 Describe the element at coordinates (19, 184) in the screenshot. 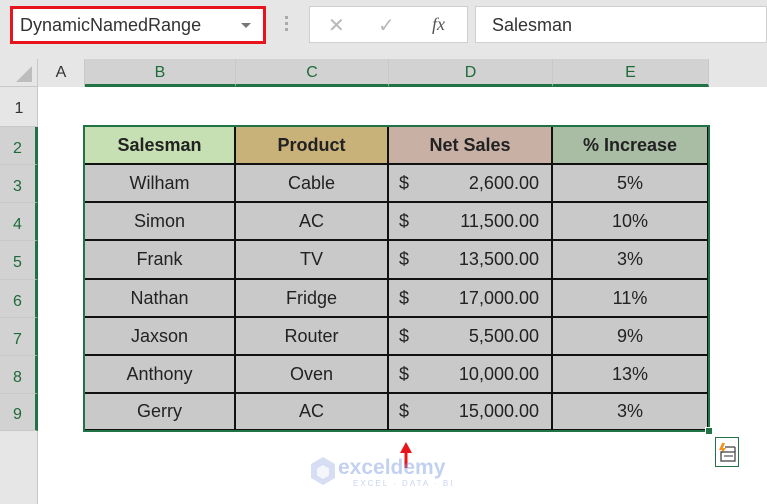

I see `row-header-3: 3` at that location.